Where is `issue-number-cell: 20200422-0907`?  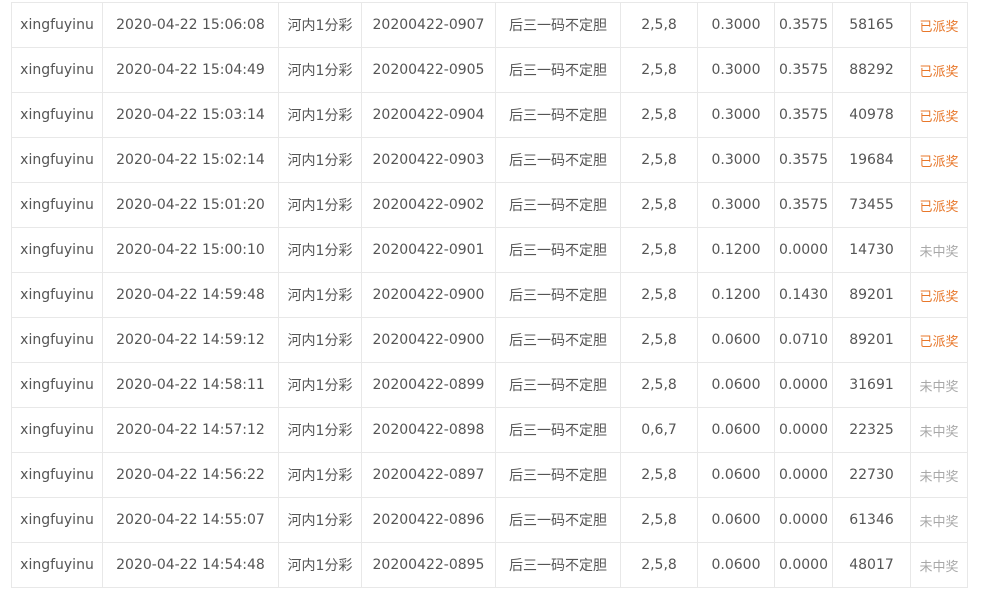
issue-number-cell: 20200422-0907 is located at coordinates (428, 25).